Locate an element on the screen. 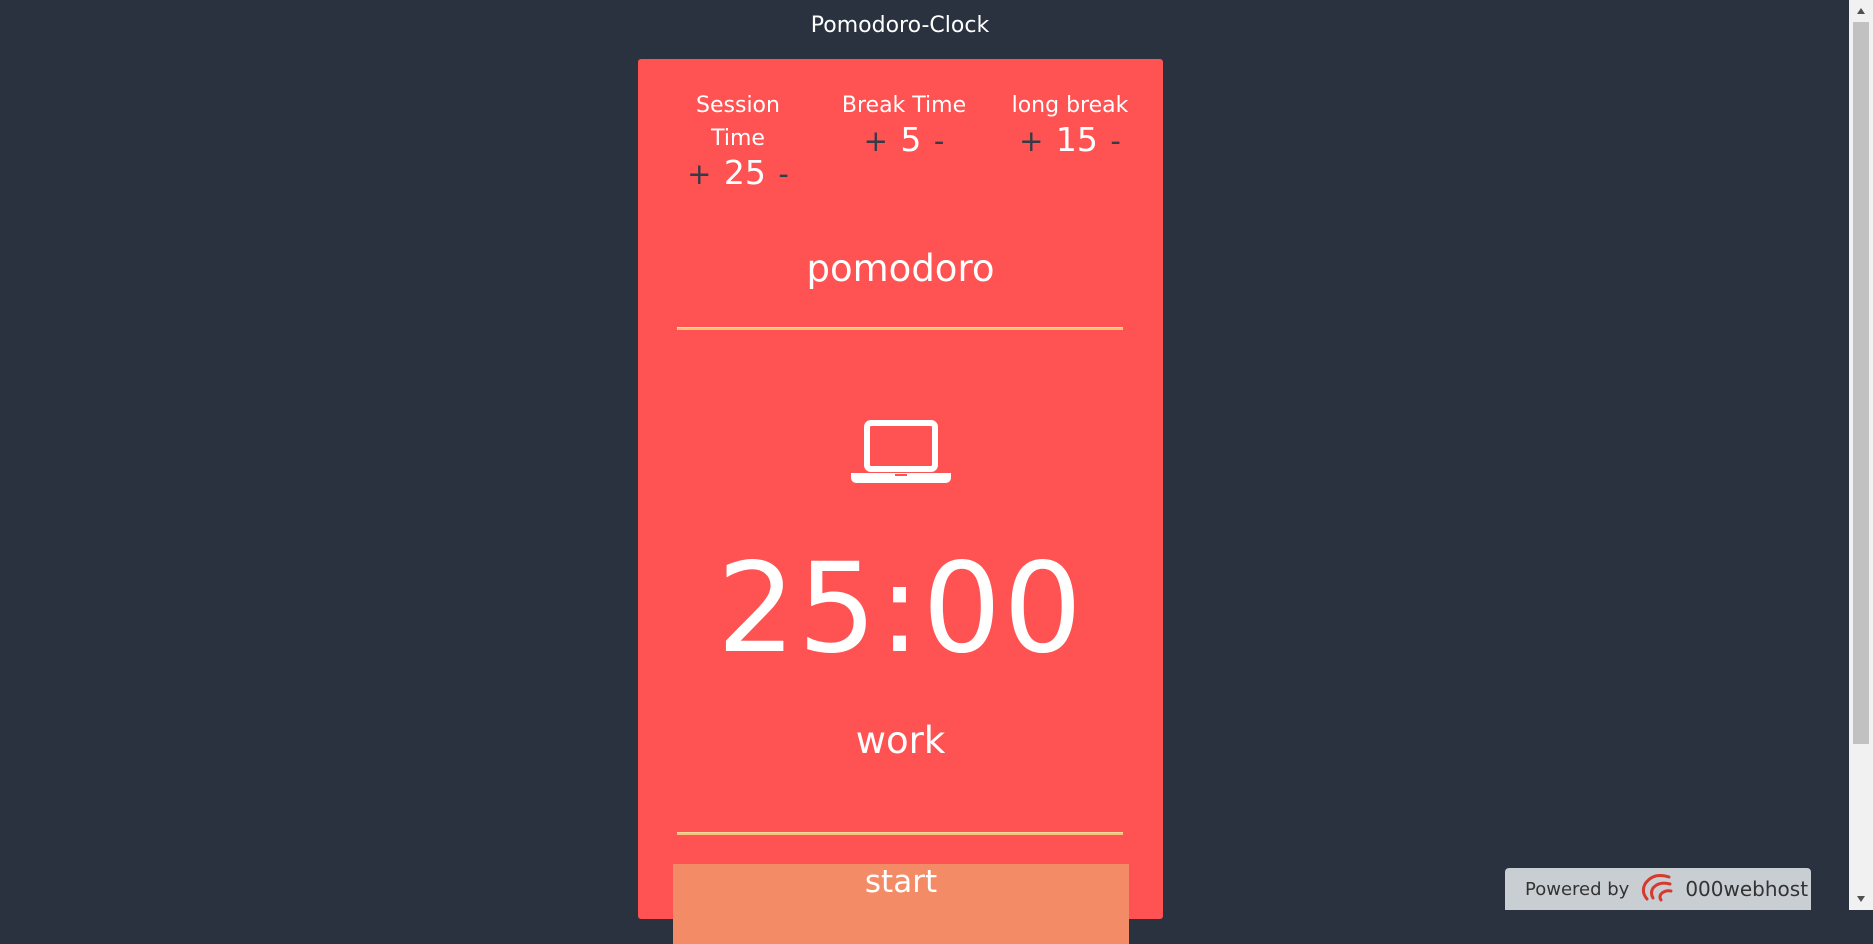  session-value: 25 is located at coordinates (744, 172).